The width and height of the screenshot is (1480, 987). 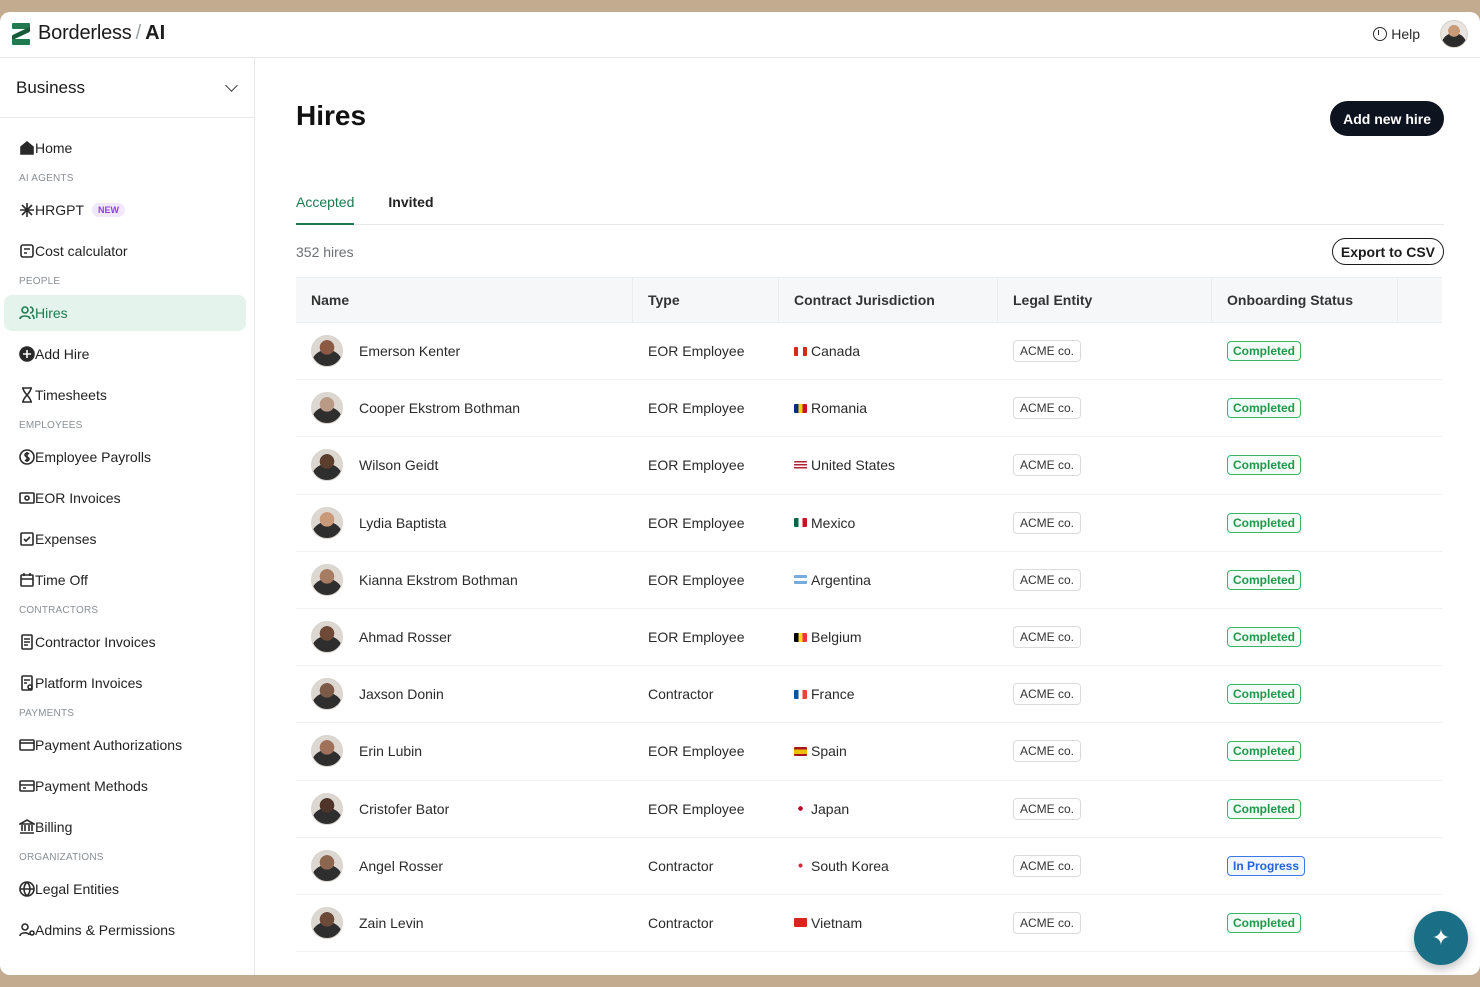 What do you see at coordinates (62, 354) in the screenshot?
I see `sidebar-item-label: Add Hire` at bounding box center [62, 354].